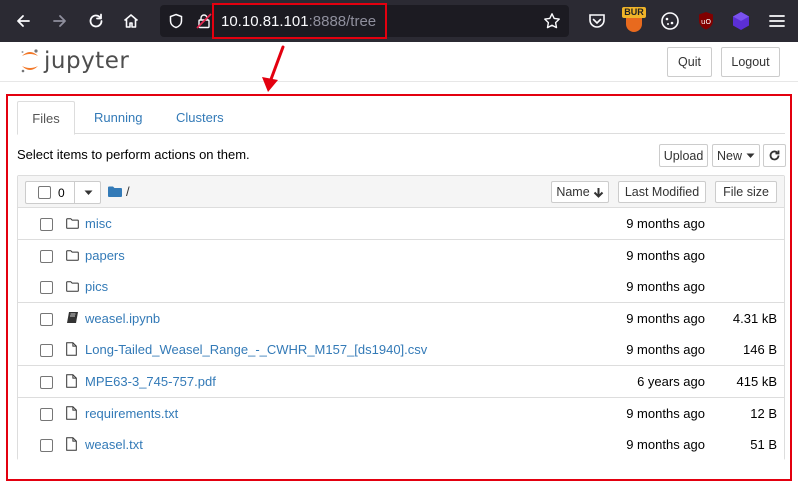  I want to click on tab-bar: Files Running Clusters, so click(401, 118).